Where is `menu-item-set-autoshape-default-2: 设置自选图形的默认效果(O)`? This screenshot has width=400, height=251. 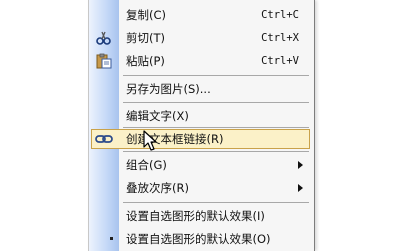 menu-item-set-autoshape-default-2: 设置自选图形的默认效果(O) is located at coordinates (201, 239).